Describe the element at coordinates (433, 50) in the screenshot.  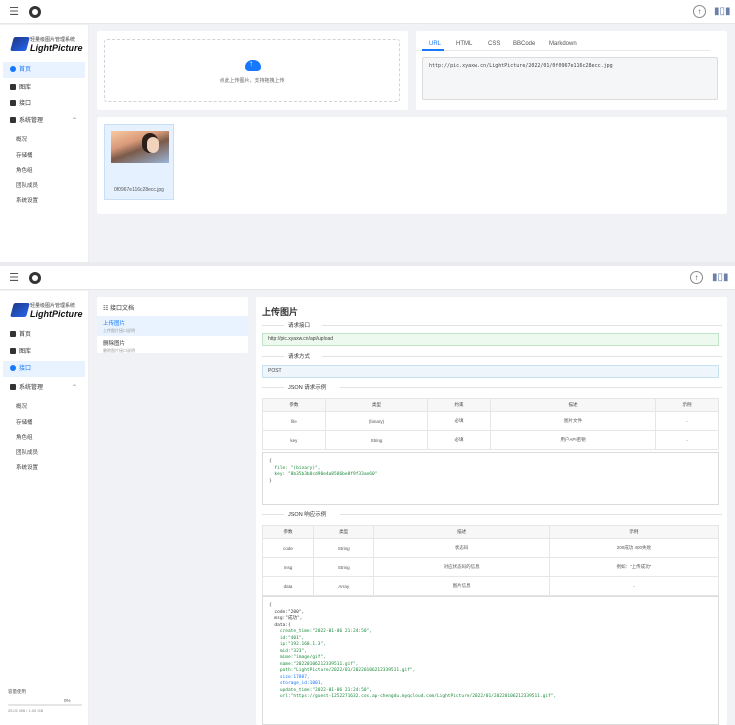
I see `tab-ink-bar` at that location.